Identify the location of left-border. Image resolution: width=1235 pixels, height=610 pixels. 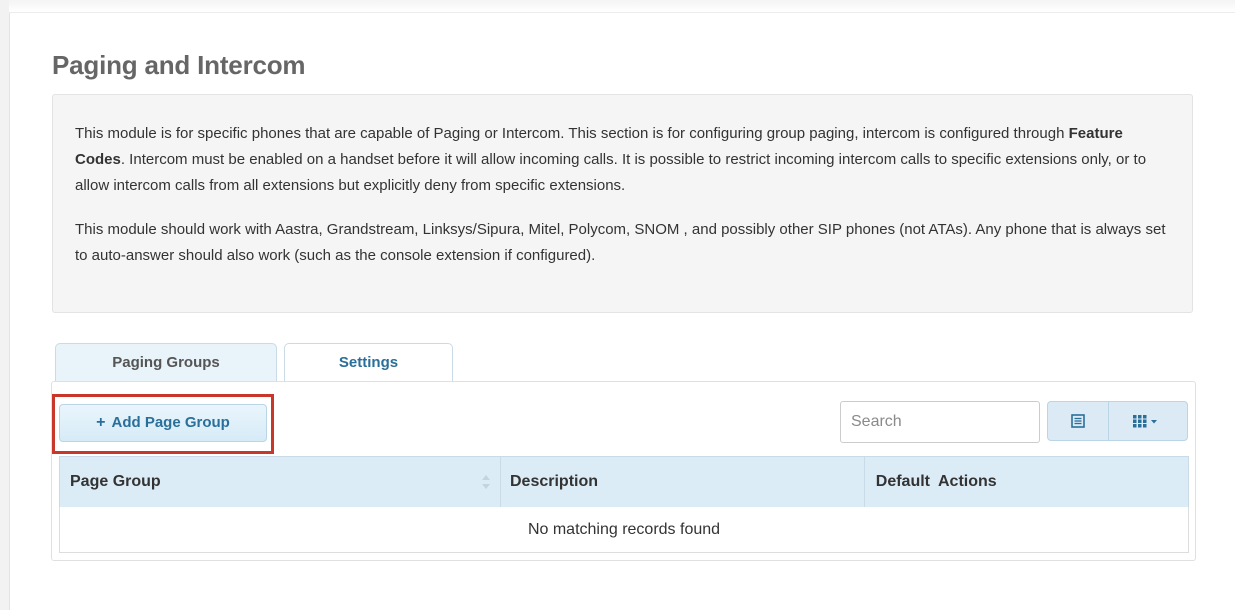
(5, 305).